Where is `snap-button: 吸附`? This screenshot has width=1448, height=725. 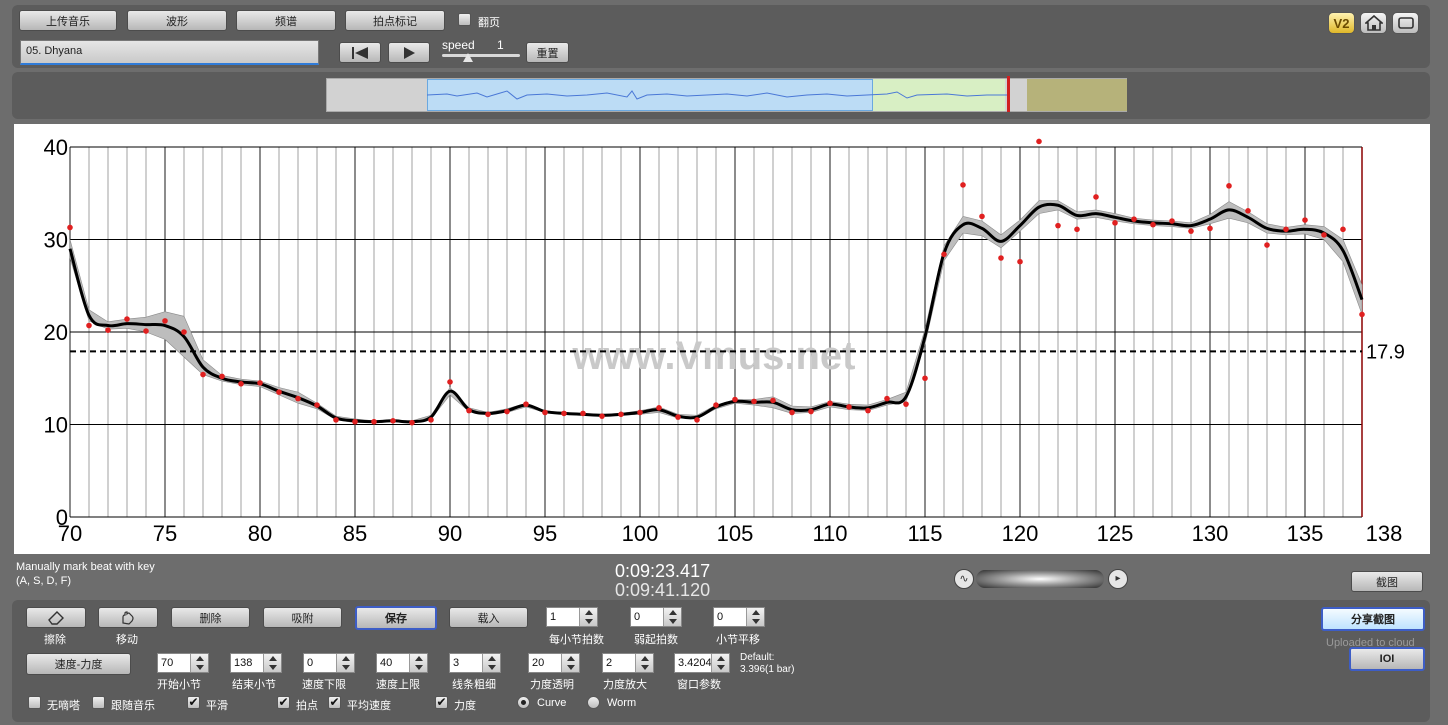
snap-button: 吸附 is located at coordinates (302, 617).